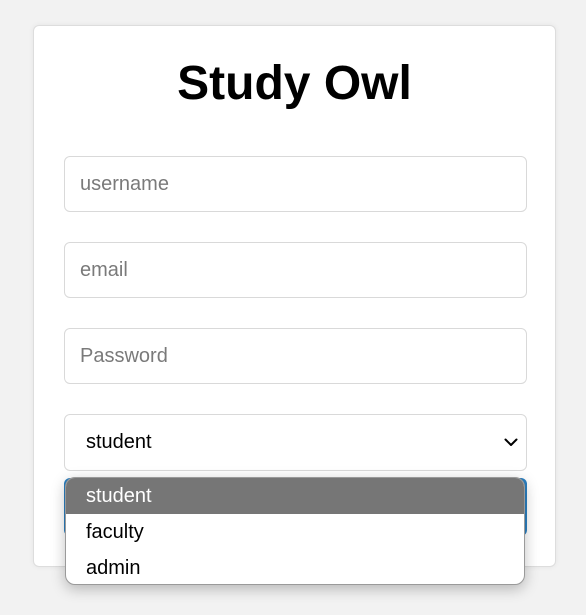 This screenshot has width=586, height=615. What do you see at coordinates (294, 83) in the screenshot?
I see `page-title: Study Owl` at bounding box center [294, 83].